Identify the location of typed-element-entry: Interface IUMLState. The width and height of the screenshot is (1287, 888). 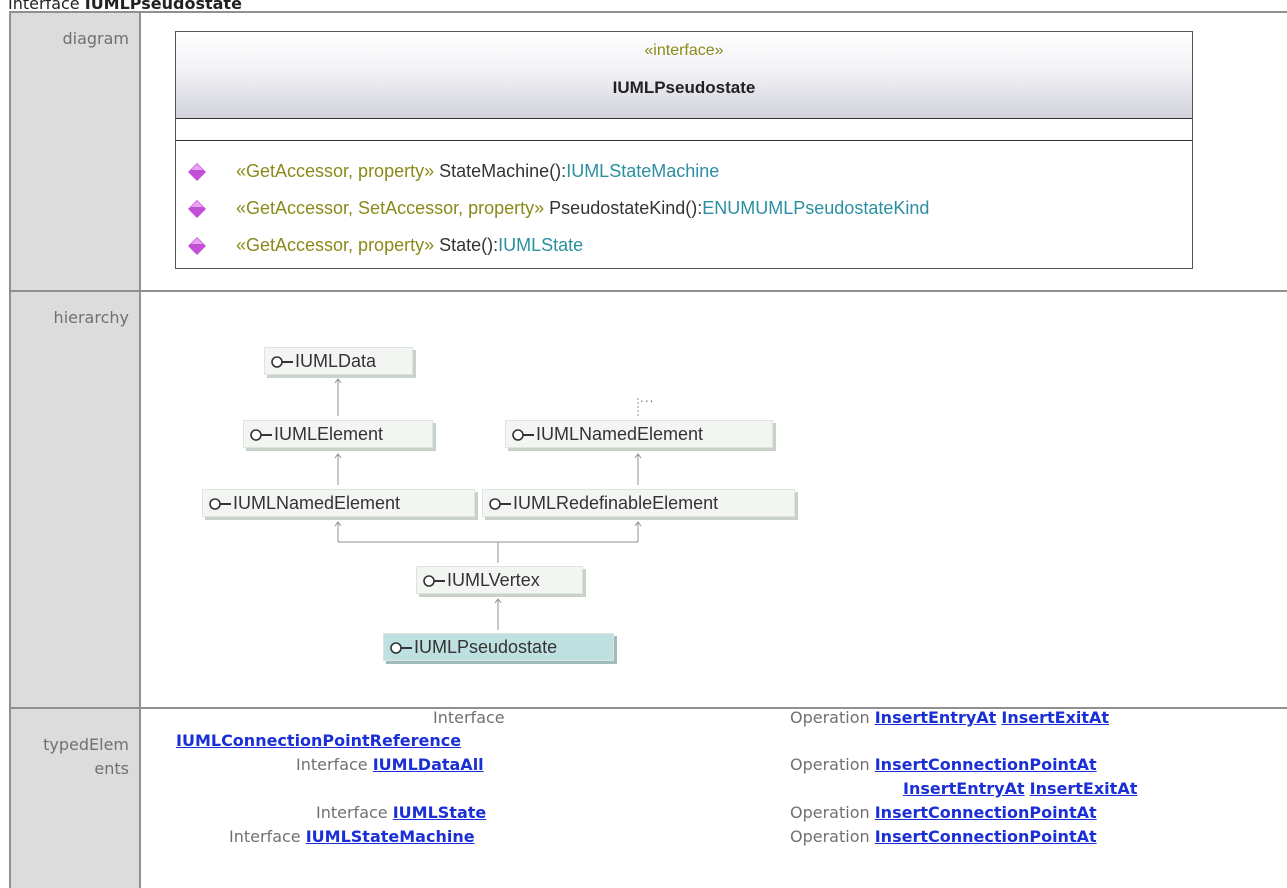
(401, 812).